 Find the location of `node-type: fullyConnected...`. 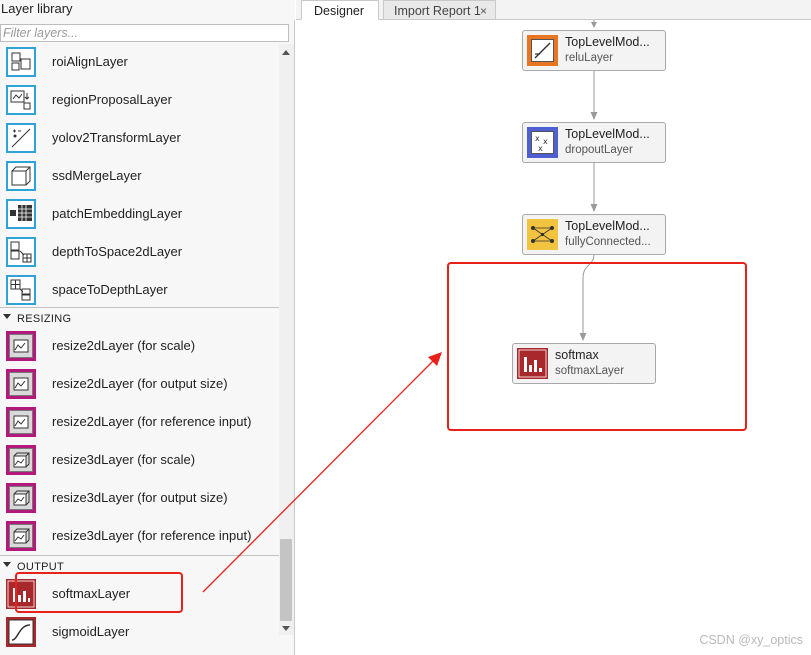

node-type: fullyConnected... is located at coordinates (608, 242).